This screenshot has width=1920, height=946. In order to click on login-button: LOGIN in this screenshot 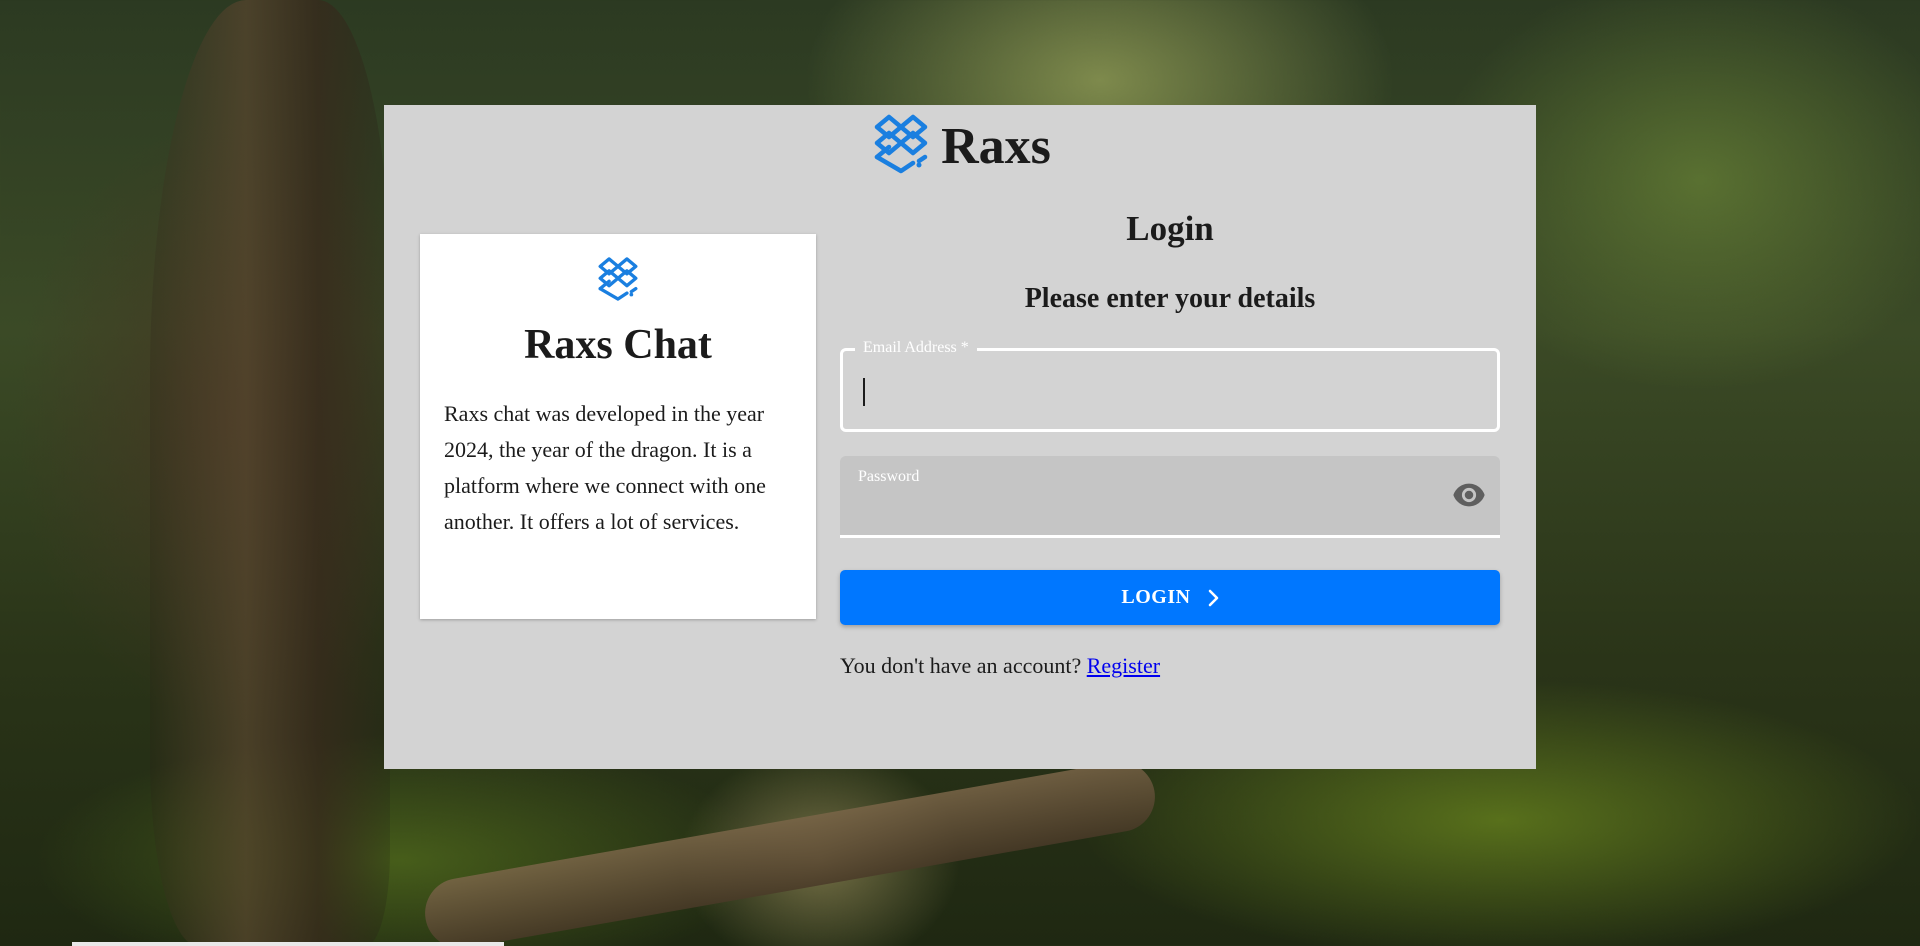, I will do `click(1170, 597)`.